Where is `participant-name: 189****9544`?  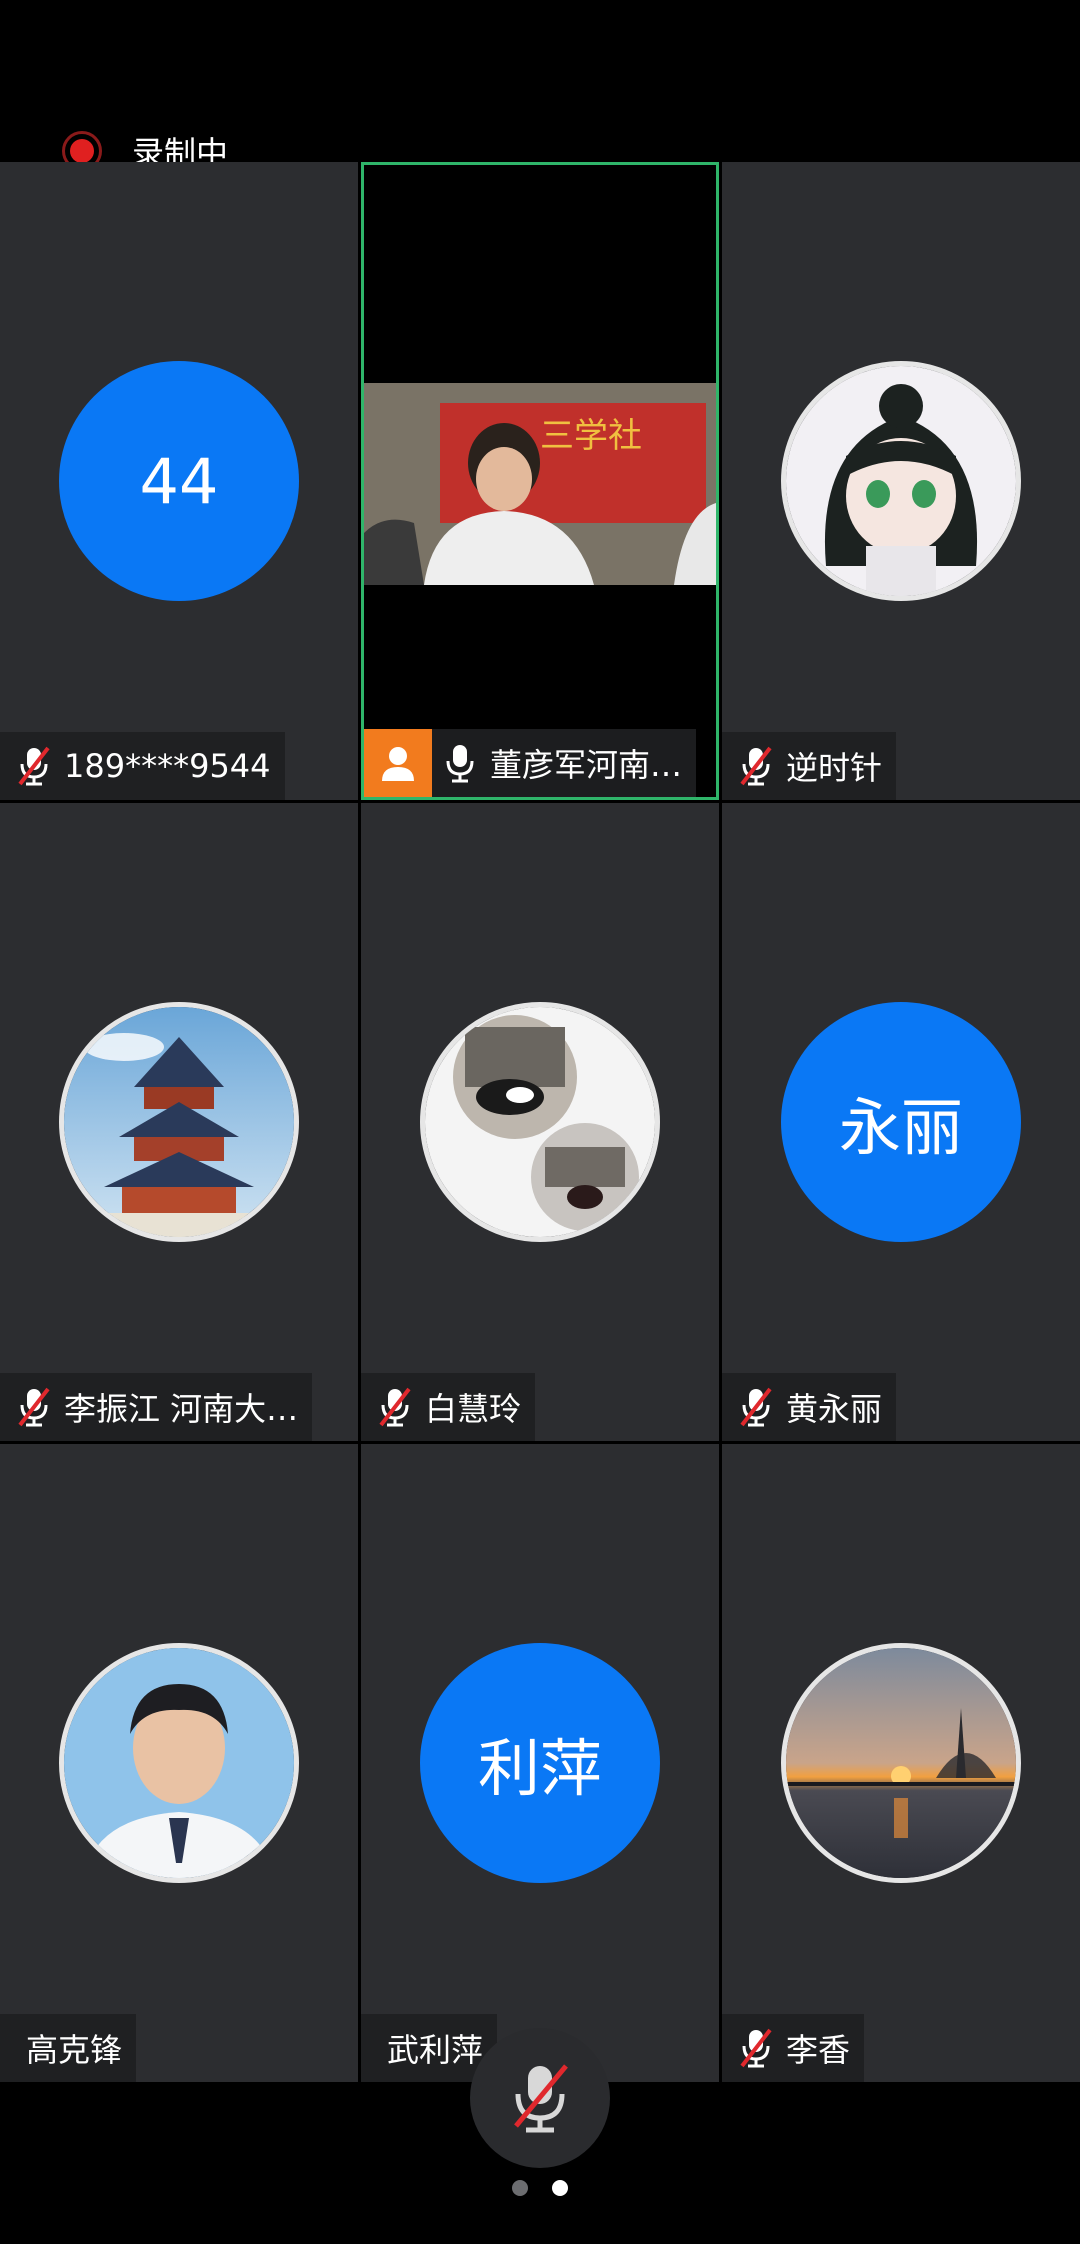
participant-name: 189****9544 is located at coordinates (167, 766).